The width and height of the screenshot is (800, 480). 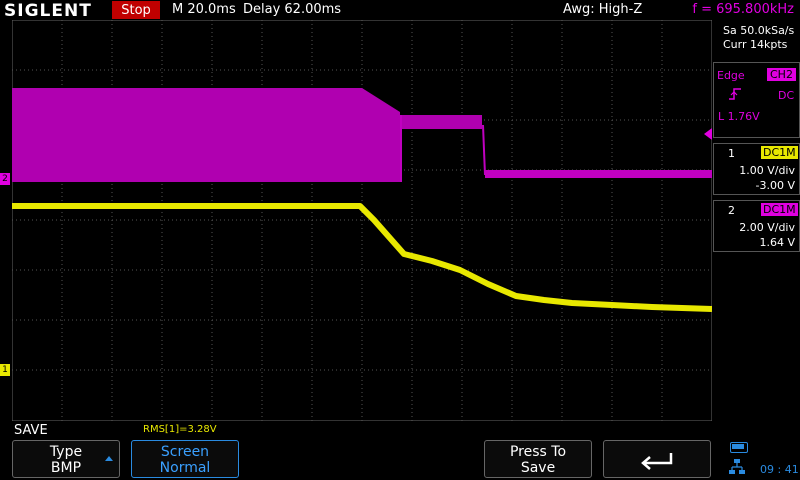 What do you see at coordinates (743, 9) in the screenshot?
I see `frequency-counter: f = 695.800kHz` at bounding box center [743, 9].